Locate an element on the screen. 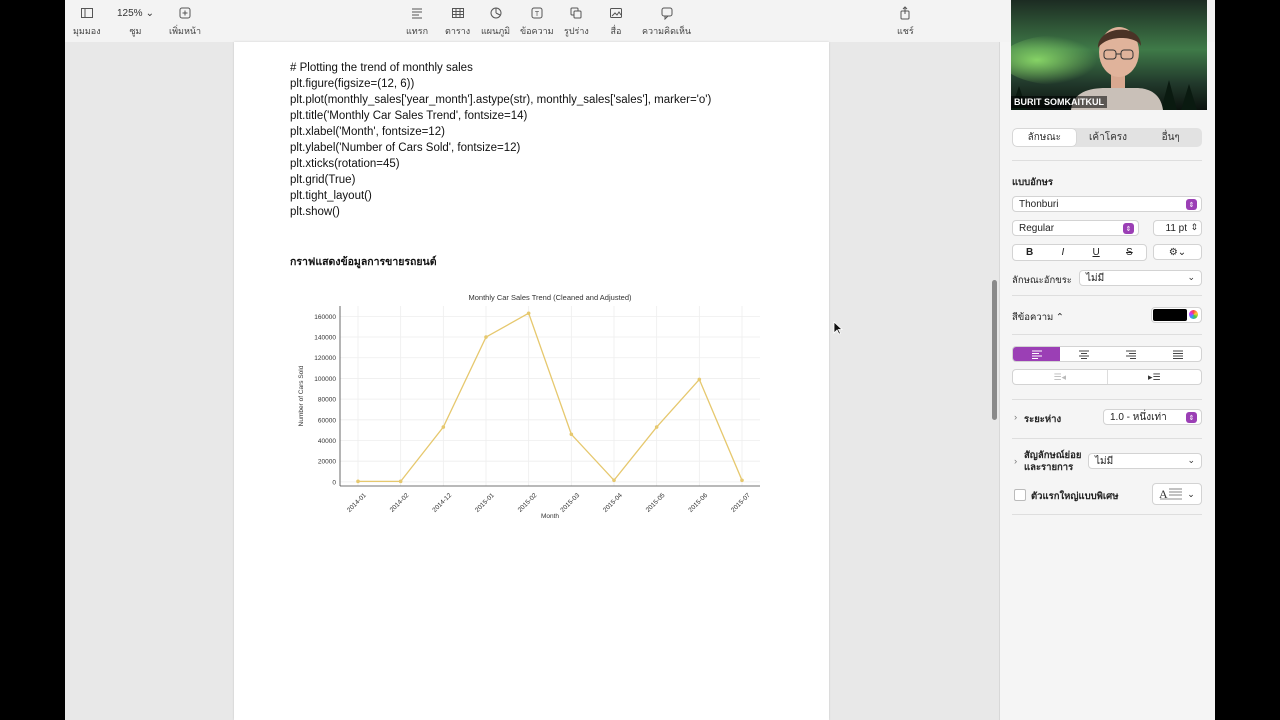 The height and width of the screenshot is (720, 1280). char-style-value: ไม่มี is located at coordinates (1095, 278).